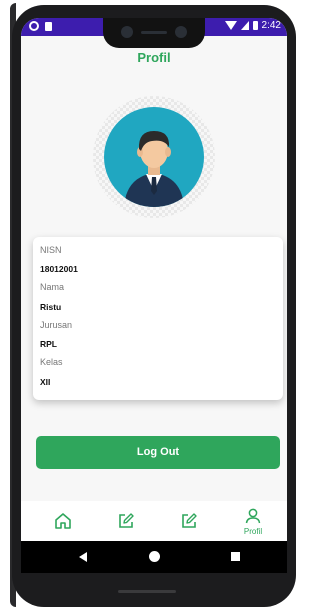 This screenshot has height=610, width=320. What do you see at coordinates (48, 26) in the screenshot?
I see `sim-card-icon` at bounding box center [48, 26].